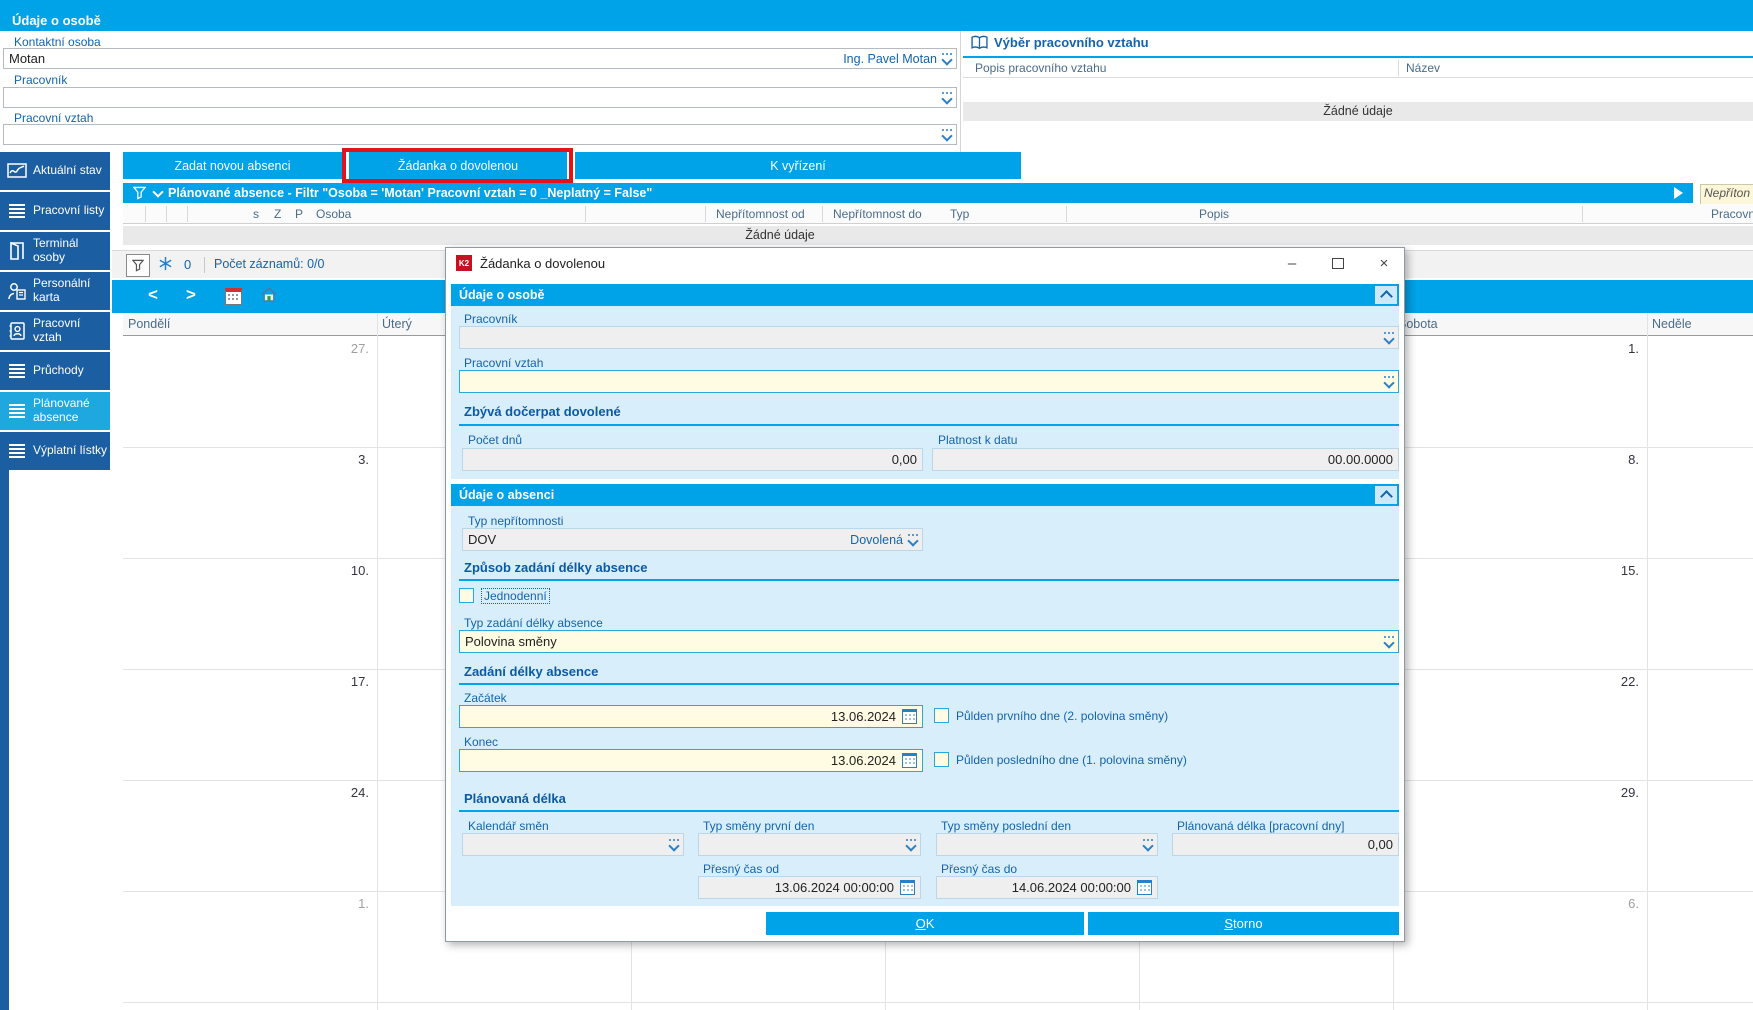 Image resolution: width=1753 pixels, height=1010 pixels. What do you see at coordinates (1619, 903) in the screenshot?
I see `calendar-date: 6.` at bounding box center [1619, 903].